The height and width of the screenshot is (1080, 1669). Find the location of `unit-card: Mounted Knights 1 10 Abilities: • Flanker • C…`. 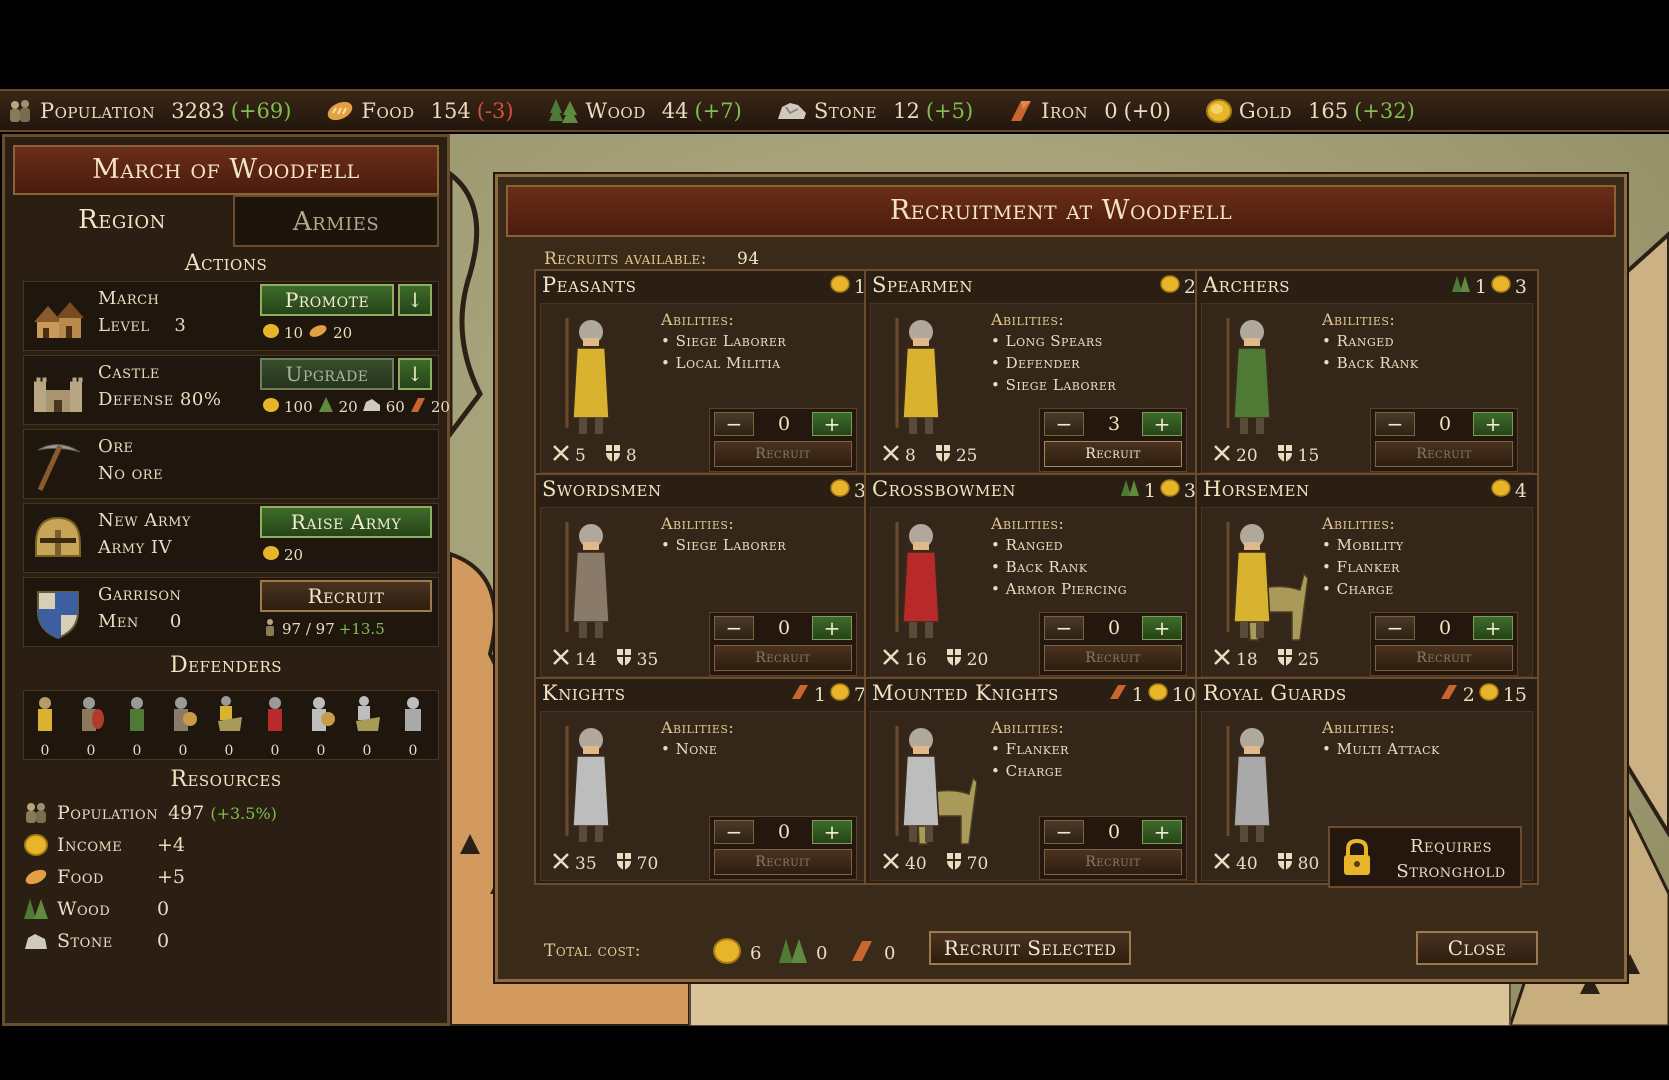

unit-card: Mounted Knights 1 10 Abilities: • Flanker • C… is located at coordinates (1036, 781).